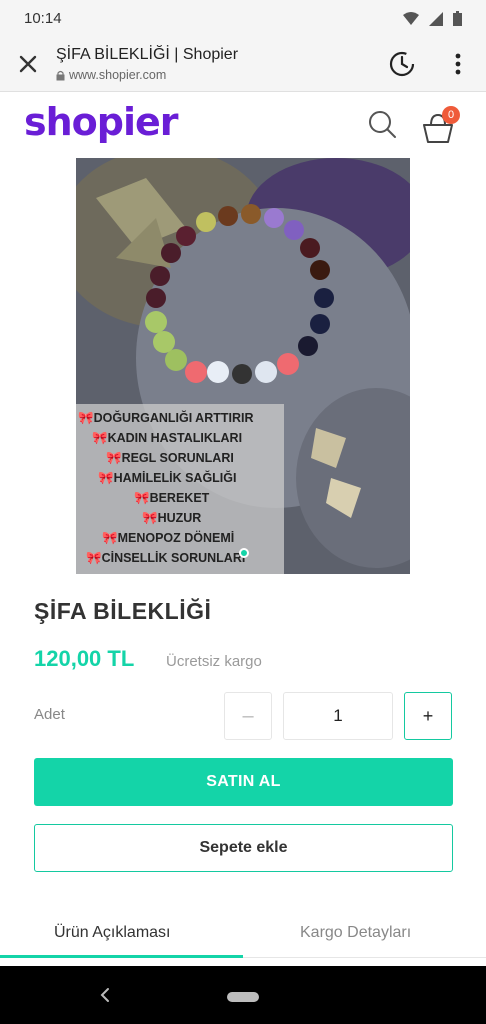 This screenshot has width=486, height=1024. Describe the element at coordinates (166, 558) in the screenshot. I see `caption-line: 🎀CİNSELLİK SORUNLARI` at that location.